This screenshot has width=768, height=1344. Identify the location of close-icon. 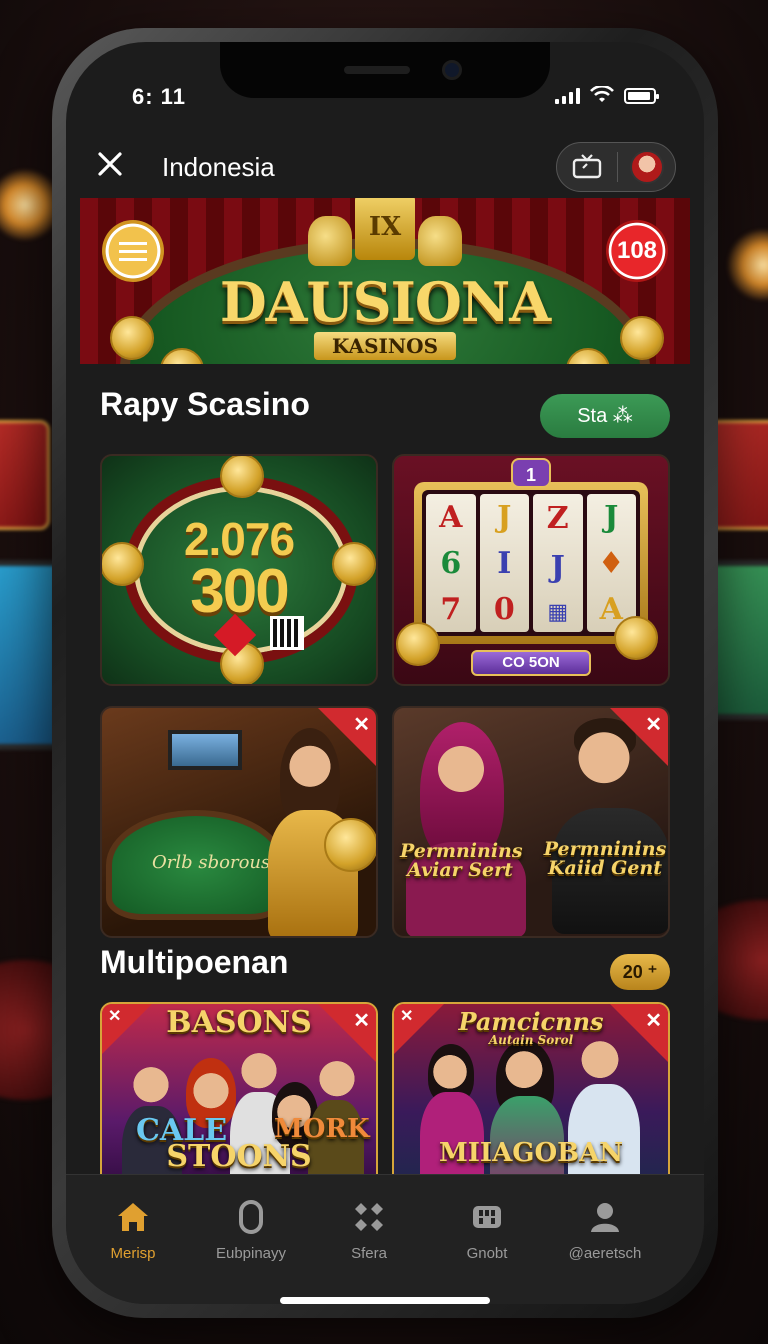
(110, 164).